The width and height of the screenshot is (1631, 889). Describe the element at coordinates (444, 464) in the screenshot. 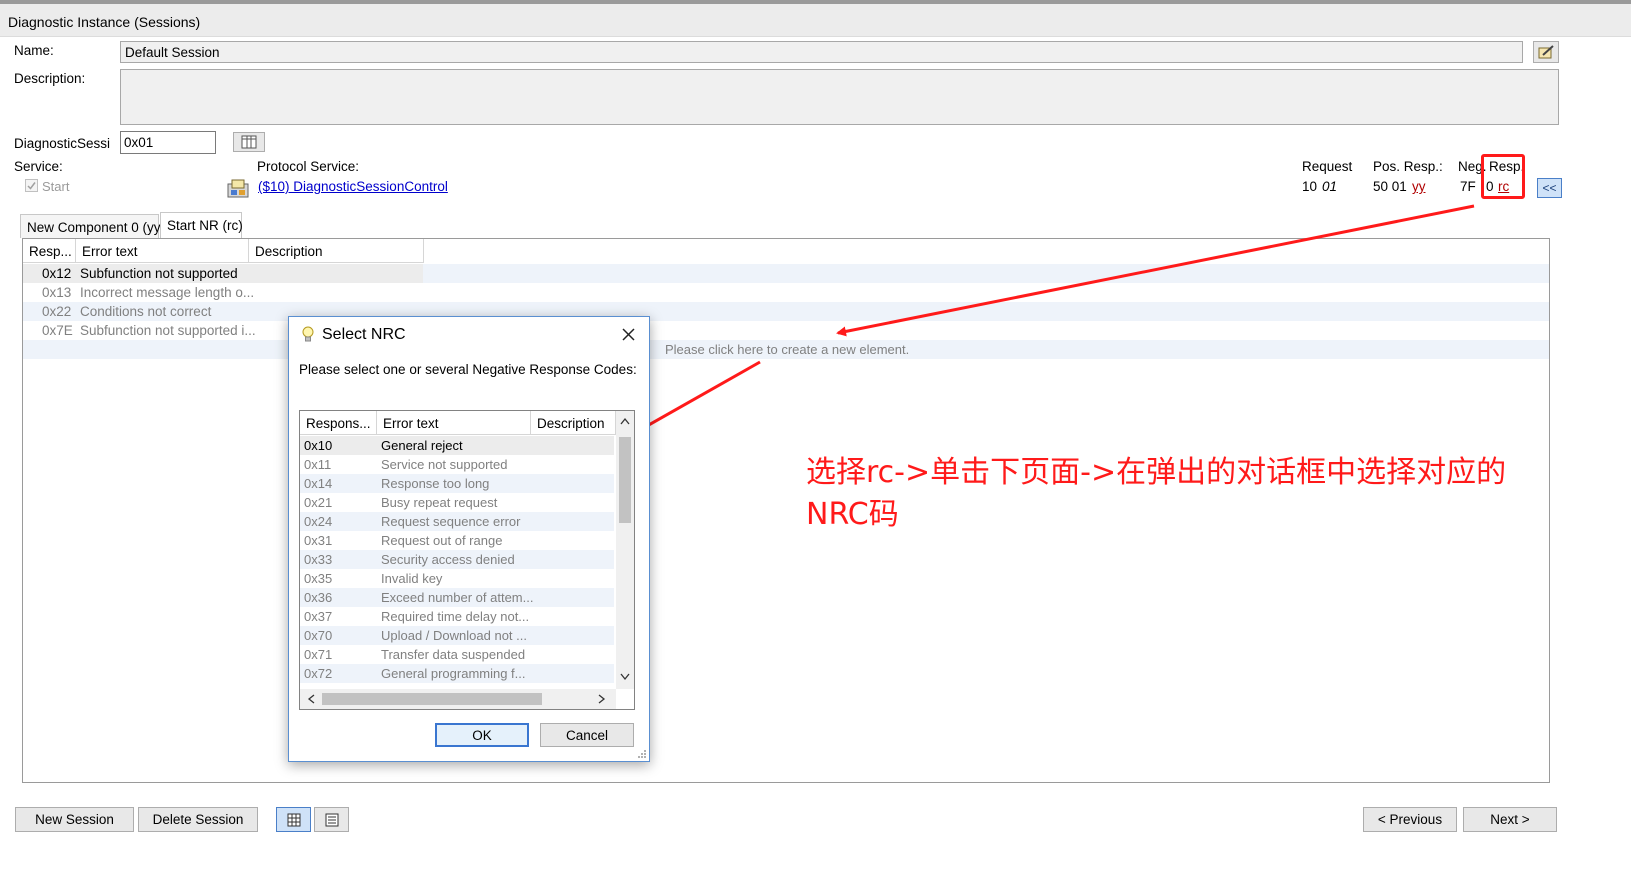

I see `list-text: Service not supported` at that location.